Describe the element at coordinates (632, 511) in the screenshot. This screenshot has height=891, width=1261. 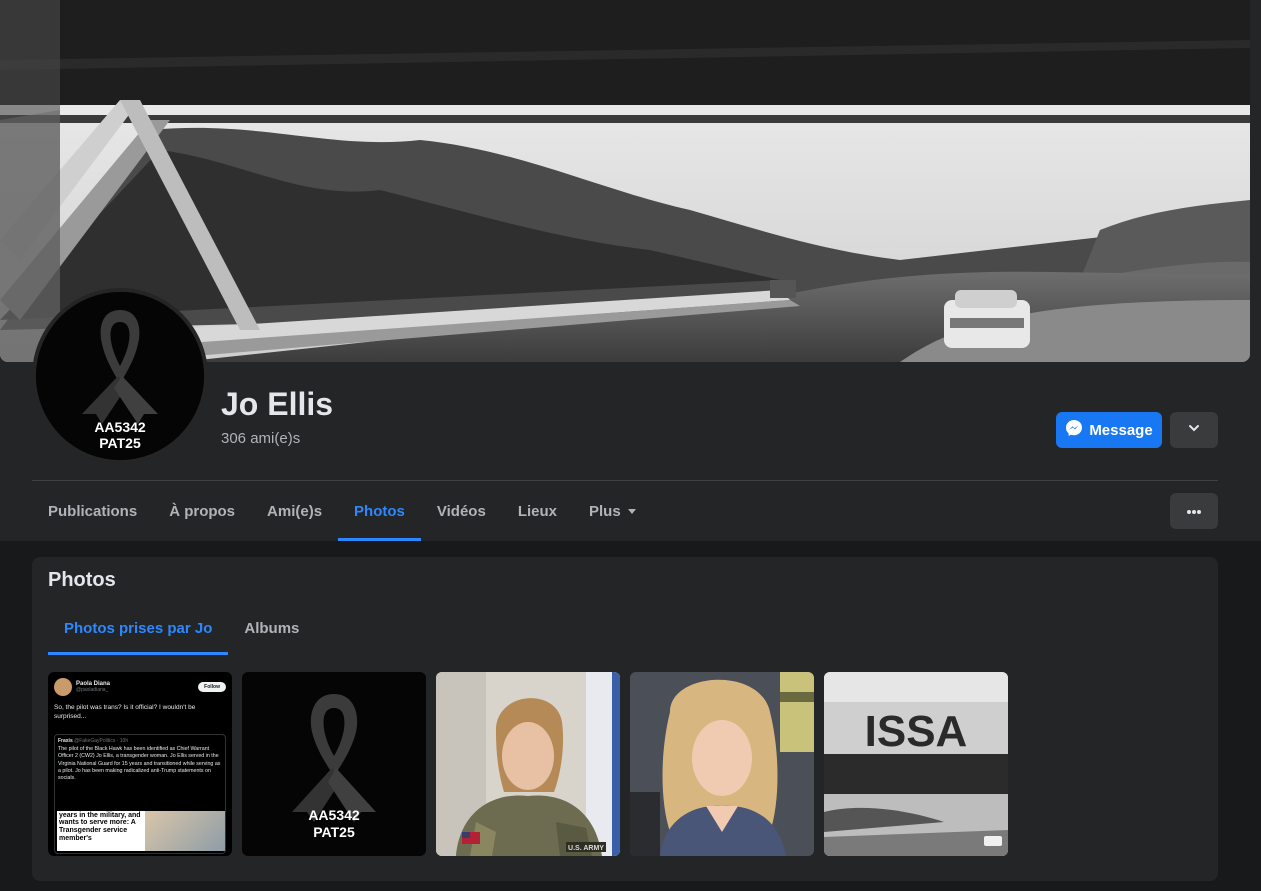
I see `caret-down-icon` at that location.